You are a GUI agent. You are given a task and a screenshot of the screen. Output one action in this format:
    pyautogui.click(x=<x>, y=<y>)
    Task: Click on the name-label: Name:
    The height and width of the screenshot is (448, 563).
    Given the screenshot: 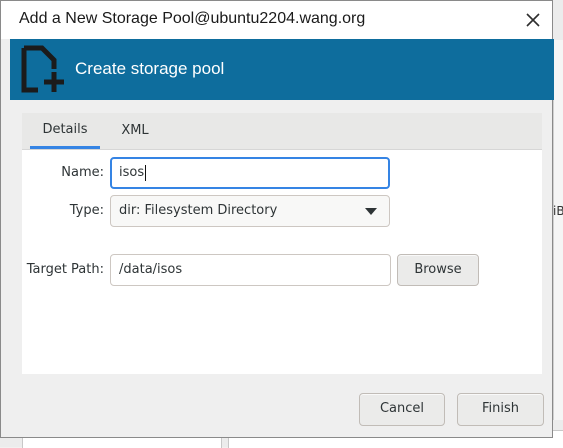 What is the action you would take?
    pyautogui.click(x=82, y=172)
    